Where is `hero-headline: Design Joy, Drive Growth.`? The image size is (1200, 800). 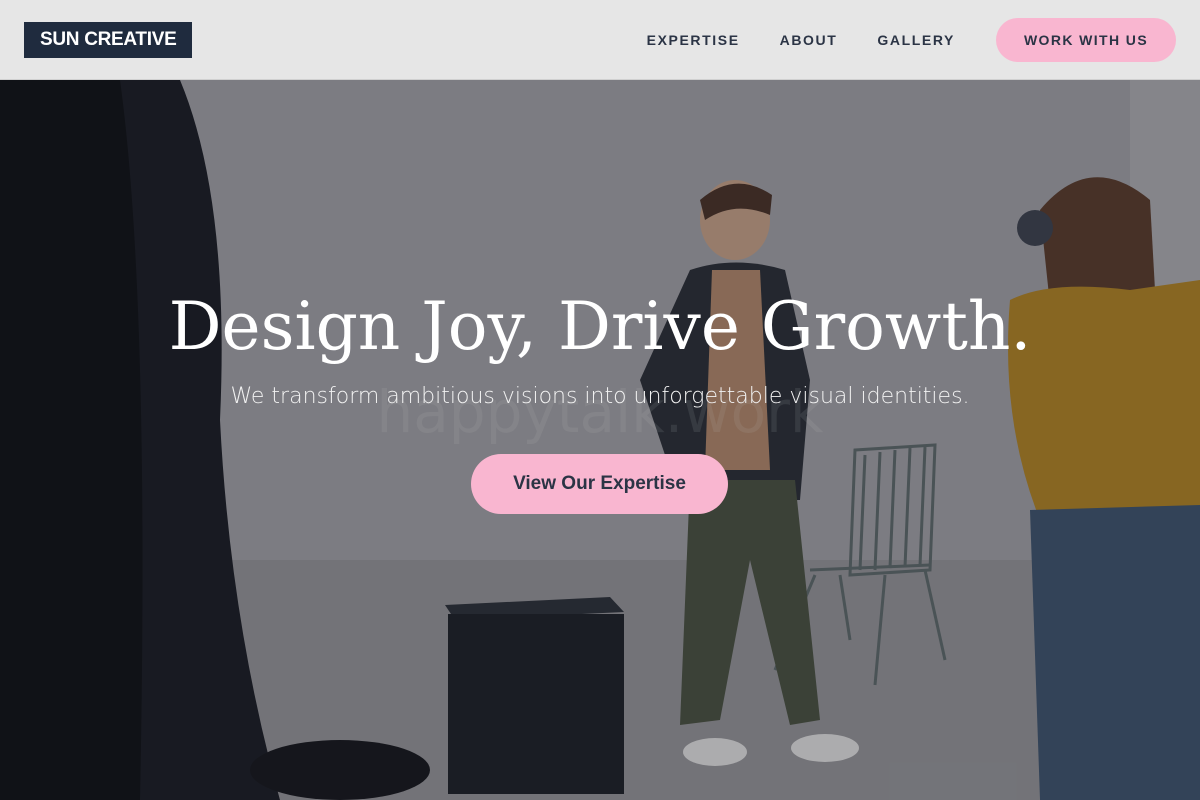 hero-headline: Design Joy, Drive Growth. is located at coordinates (600, 326).